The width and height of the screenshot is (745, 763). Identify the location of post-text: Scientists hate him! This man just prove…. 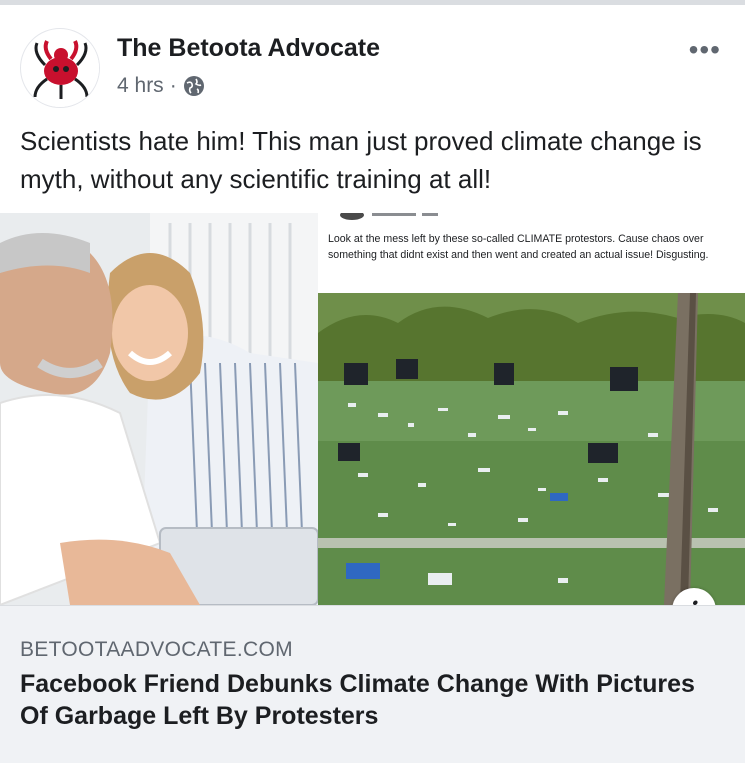
(361, 160).